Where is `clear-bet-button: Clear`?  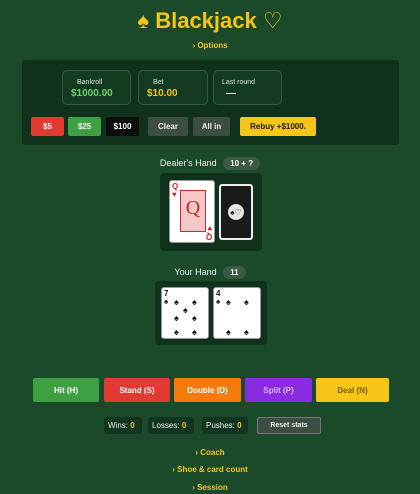
clear-bet-button: Clear is located at coordinates (168, 126).